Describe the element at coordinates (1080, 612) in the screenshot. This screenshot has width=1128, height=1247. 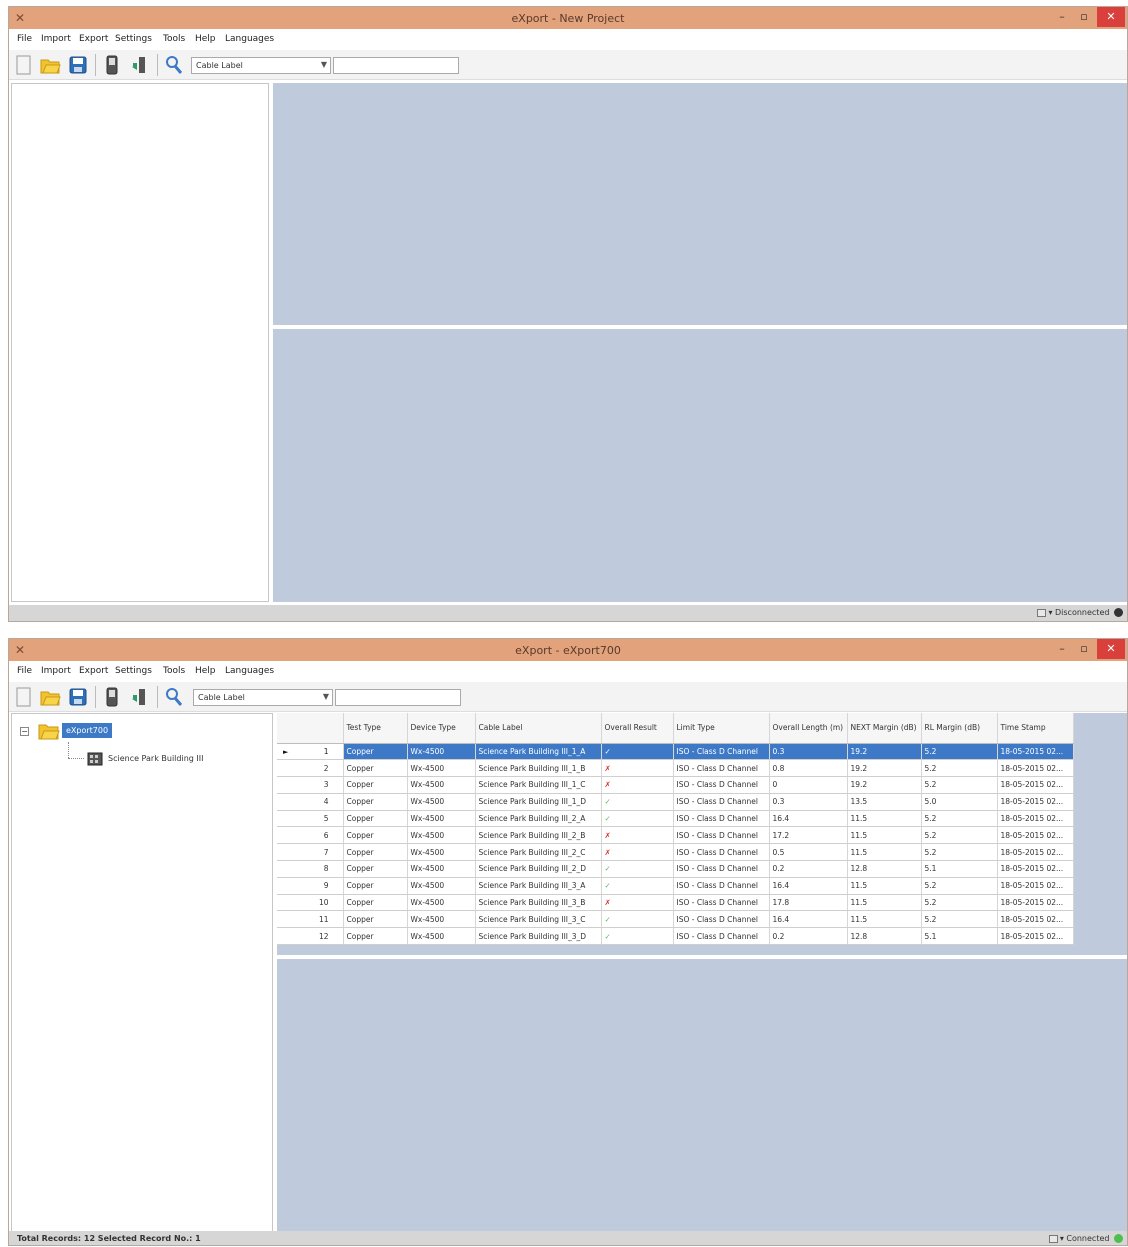
I see `connection-status: ▾ Disconnected` at that location.